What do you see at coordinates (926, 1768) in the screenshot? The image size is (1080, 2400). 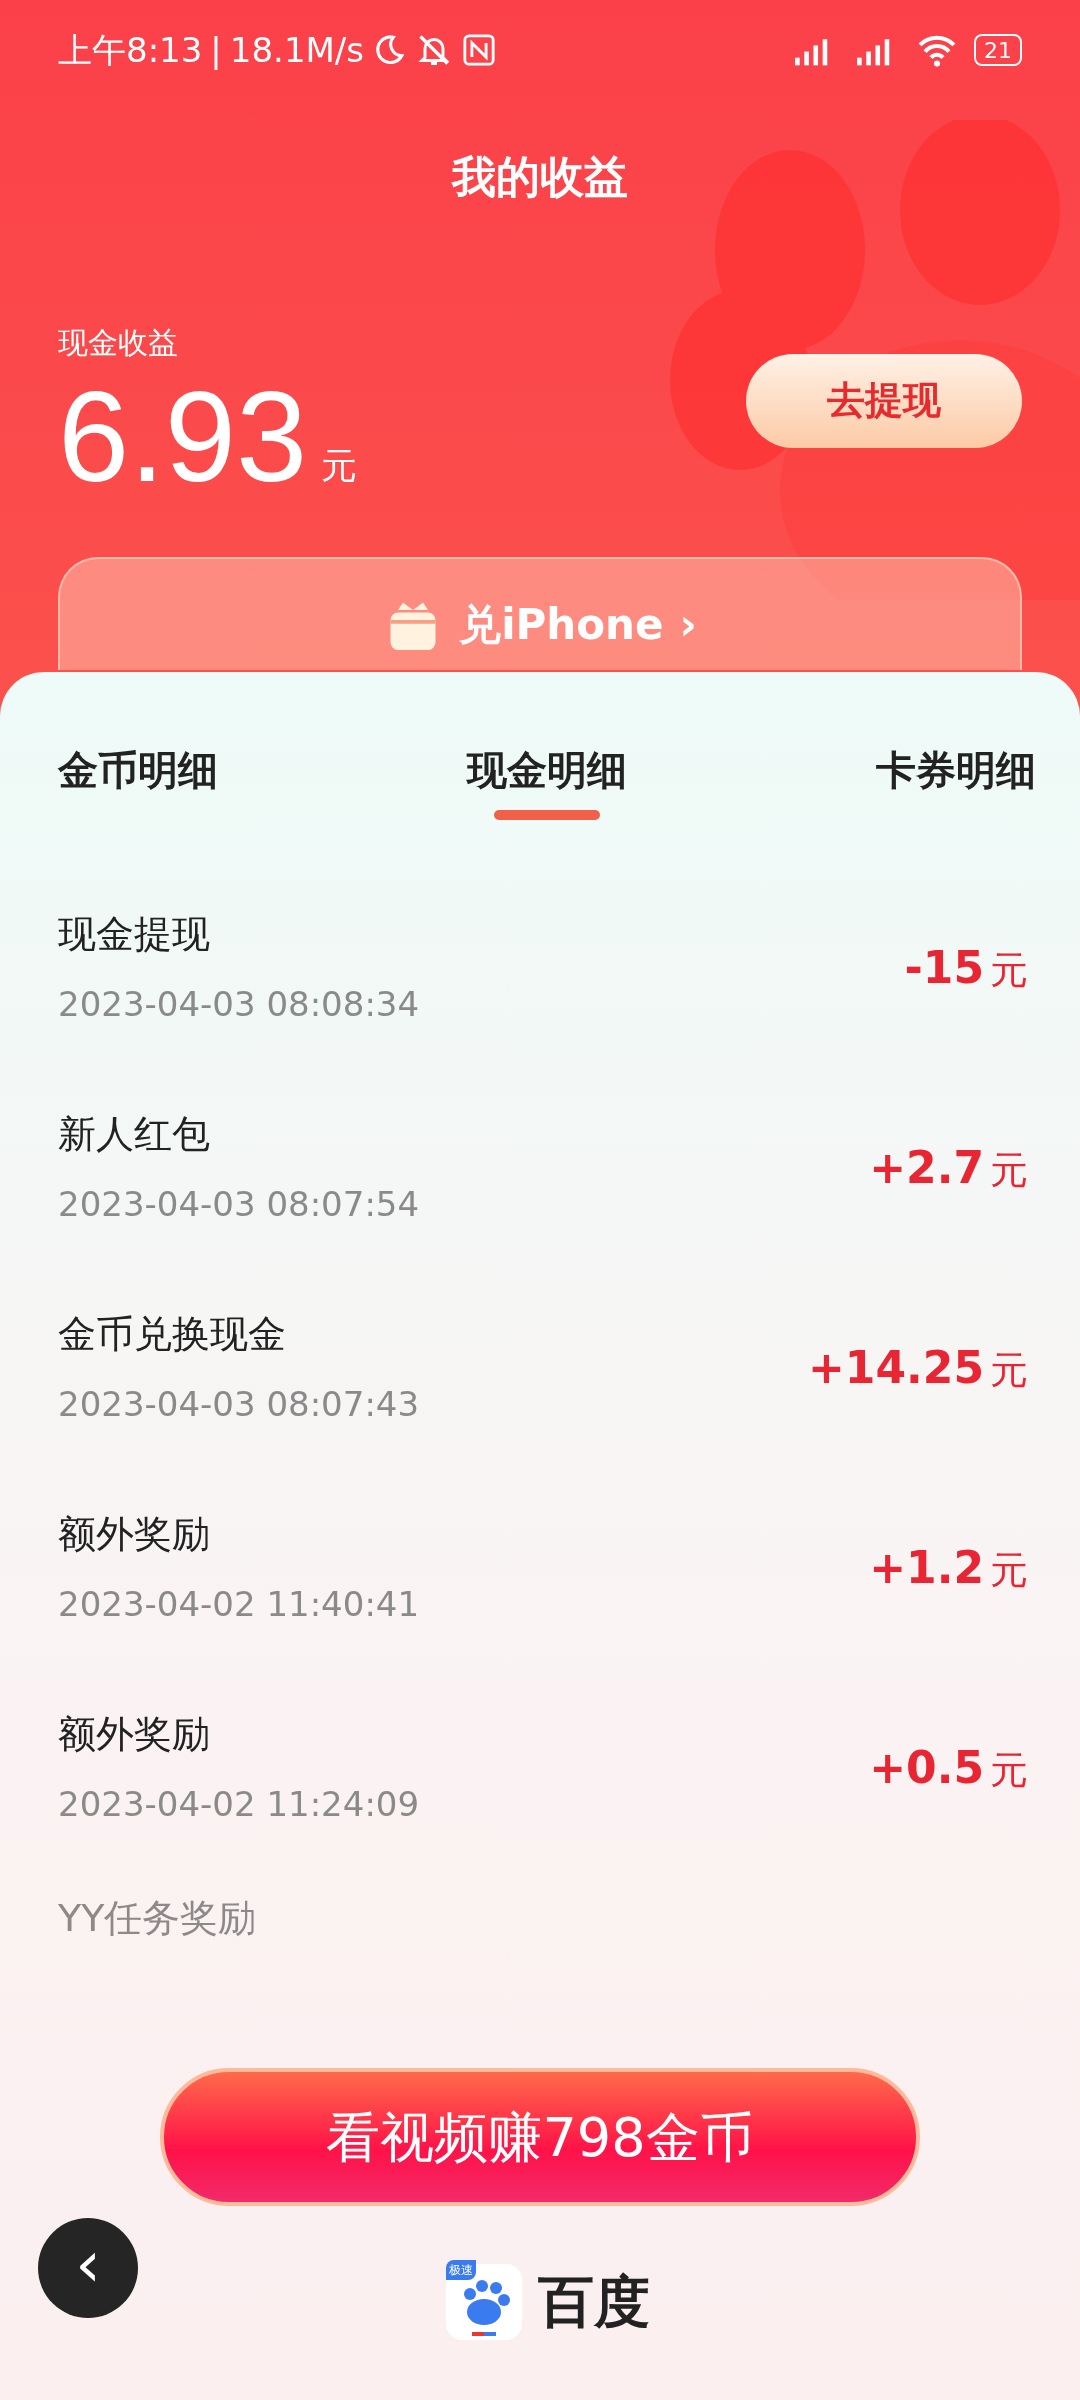 I see `record-amount: +0.5` at bounding box center [926, 1768].